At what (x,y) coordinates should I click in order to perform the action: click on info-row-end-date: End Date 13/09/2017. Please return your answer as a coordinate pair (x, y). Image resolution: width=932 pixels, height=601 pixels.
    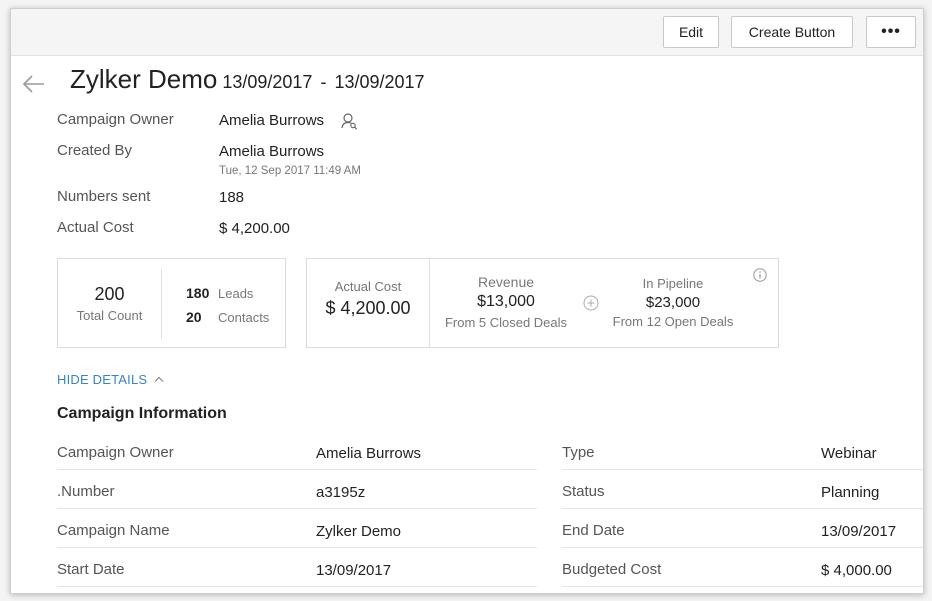
    Looking at the image, I should click on (742, 541).